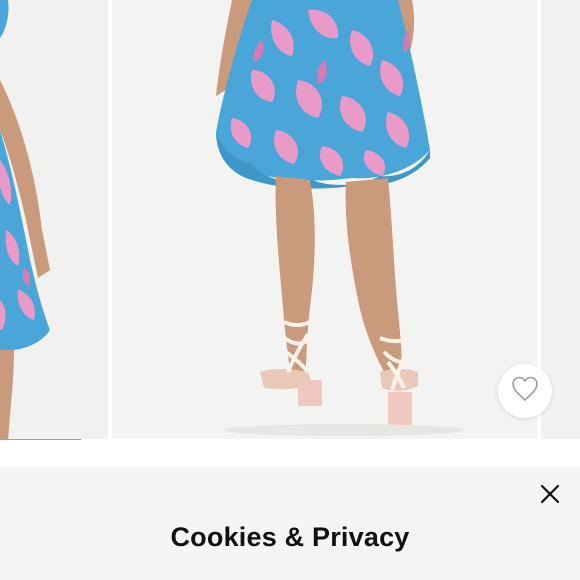  What do you see at coordinates (290, 537) in the screenshot?
I see `cookie-privacy-title: Cookies & Privacy` at bounding box center [290, 537].